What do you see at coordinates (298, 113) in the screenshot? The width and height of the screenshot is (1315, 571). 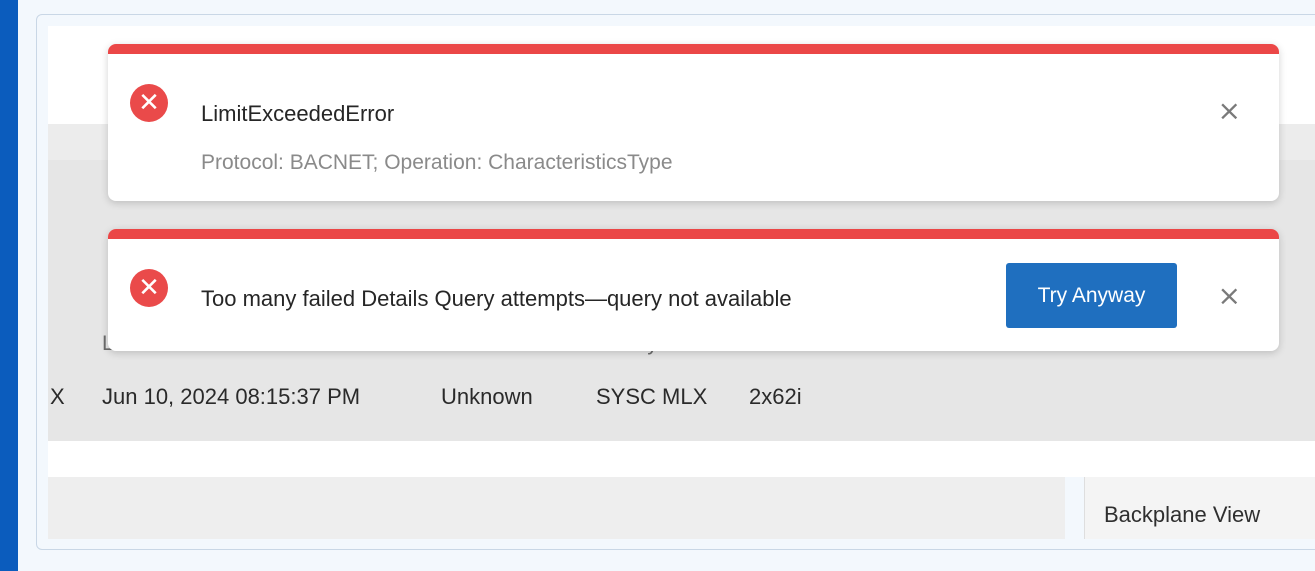 I see `toast-title: LimitExceededError` at bounding box center [298, 113].